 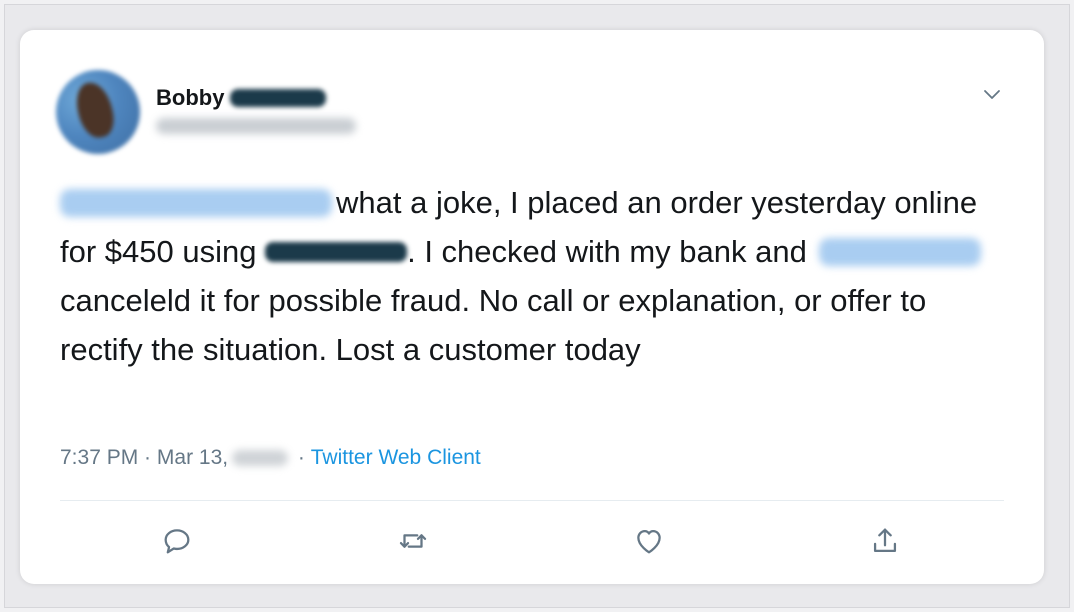 What do you see at coordinates (190, 98) in the screenshot?
I see `author-display-name: Bobby` at bounding box center [190, 98].